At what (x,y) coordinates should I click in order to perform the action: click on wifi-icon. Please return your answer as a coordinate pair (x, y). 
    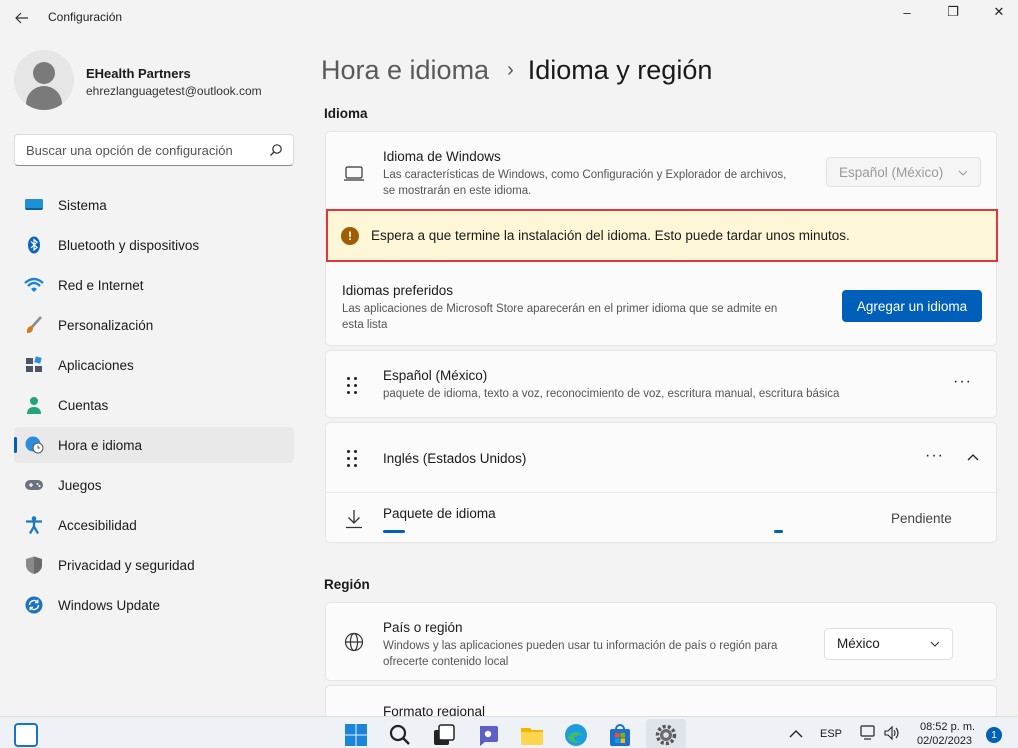
    Looking at the image, I should click on (34, 284).